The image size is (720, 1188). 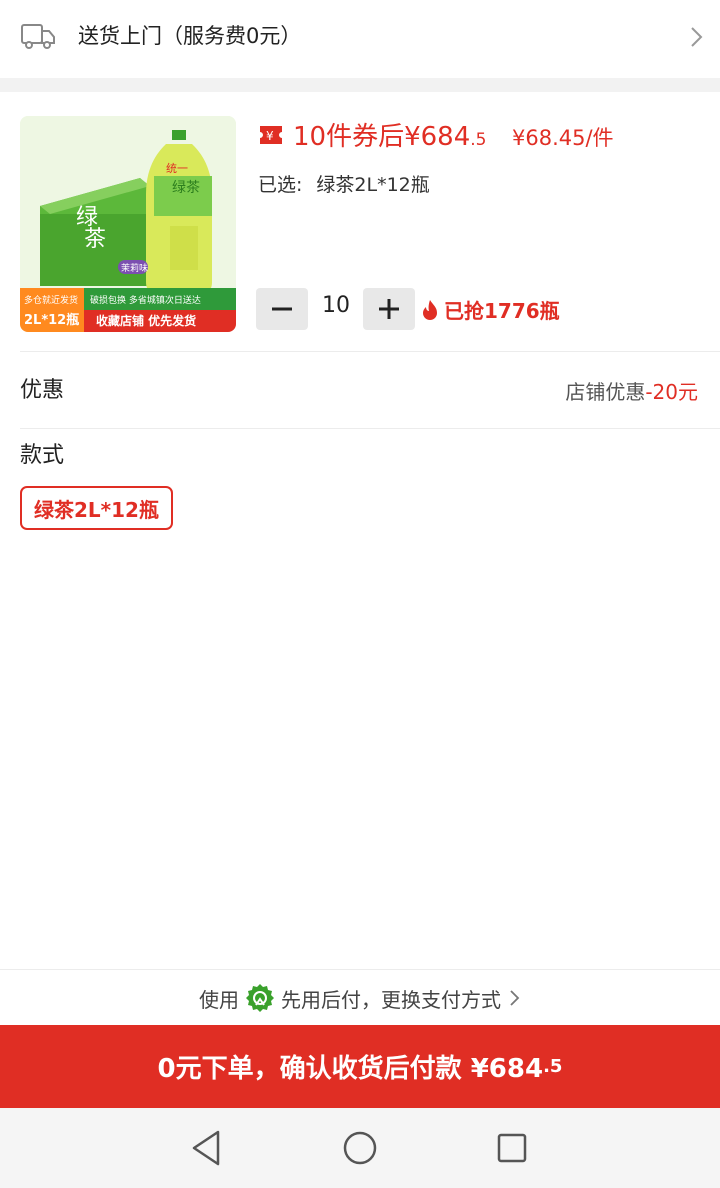 I want to click on flame-icon, so click(x=430, y=309).